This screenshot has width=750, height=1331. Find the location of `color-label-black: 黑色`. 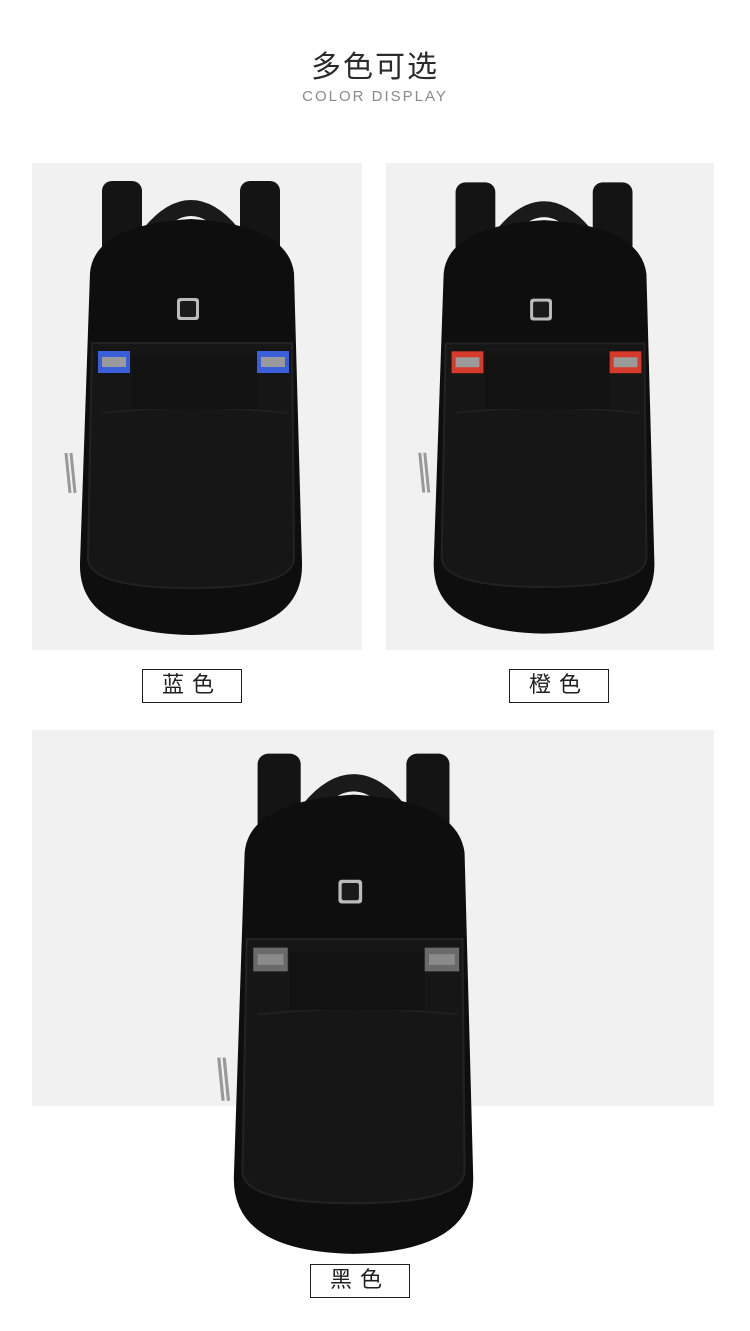

color-label-black: 黑色 is located at coordinates (360, 1281).